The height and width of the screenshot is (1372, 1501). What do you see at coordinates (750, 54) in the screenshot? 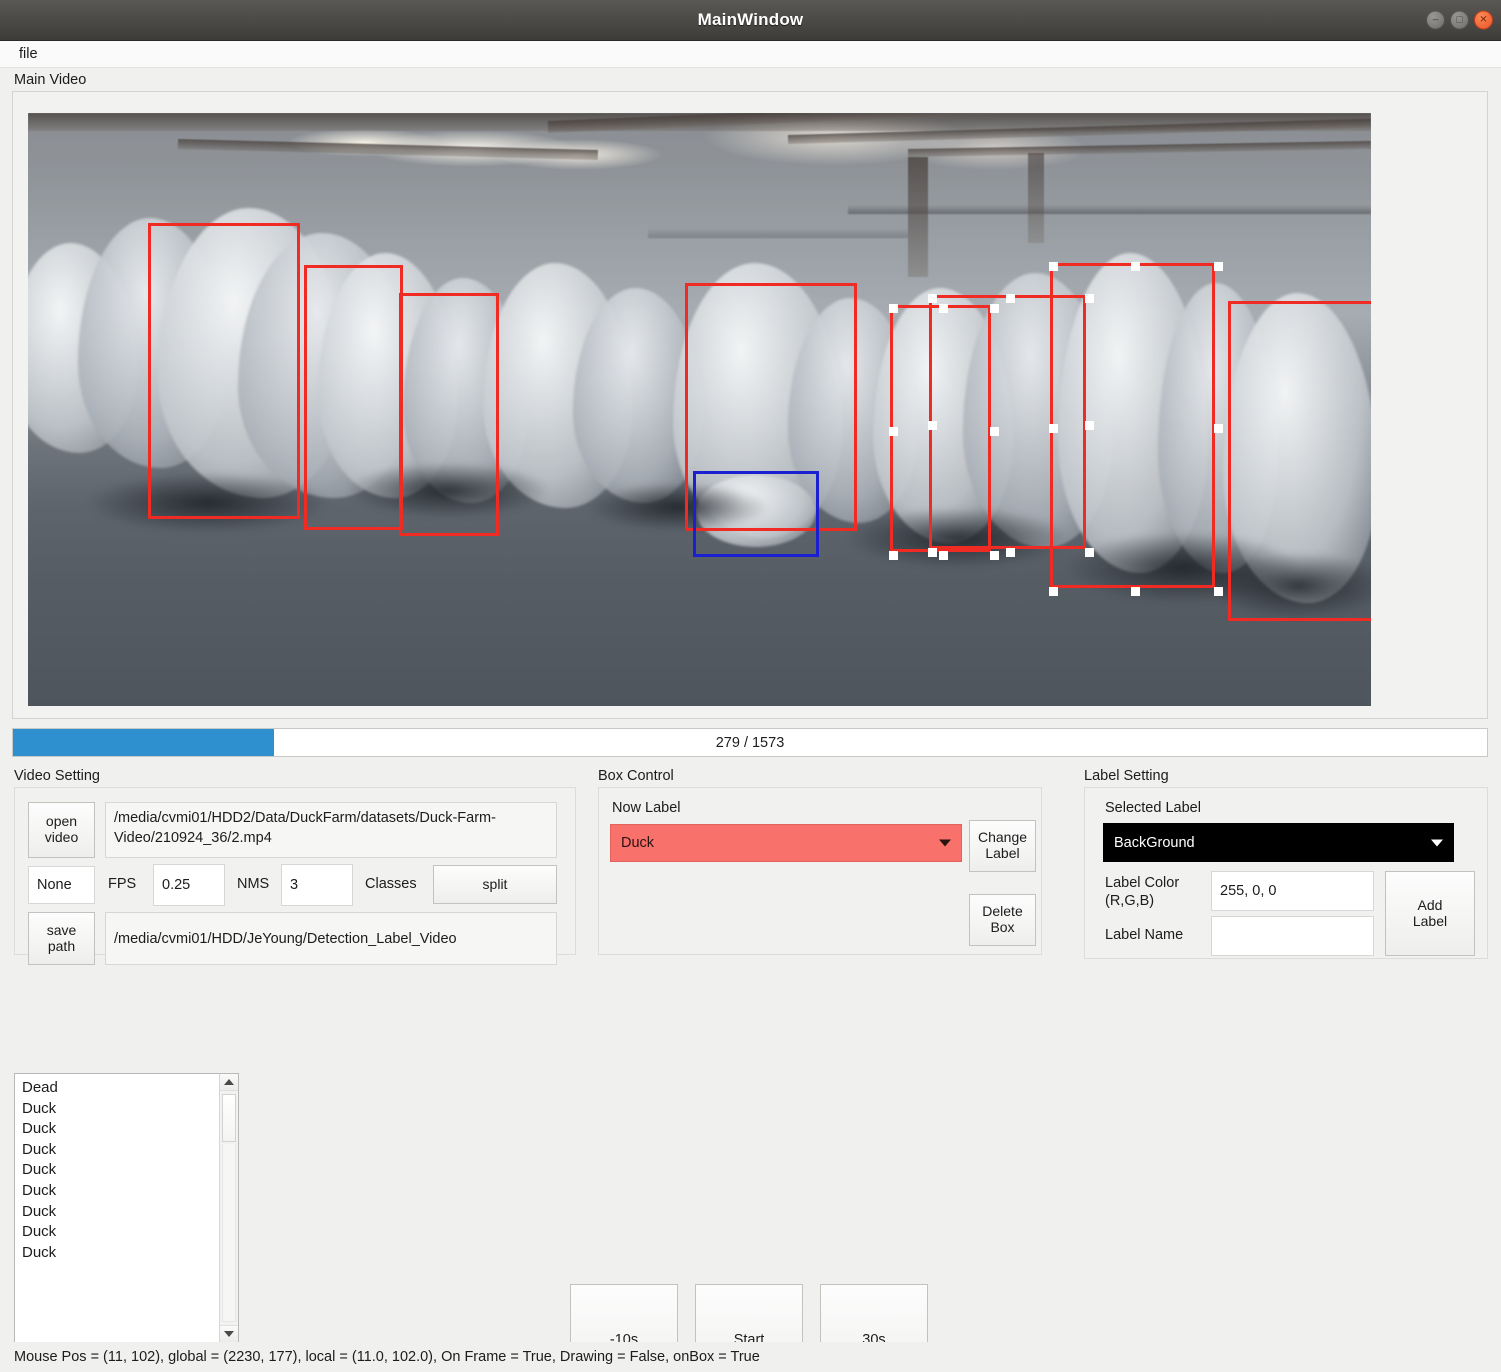
I see `menubar: file` at bounding box center [750, 54].